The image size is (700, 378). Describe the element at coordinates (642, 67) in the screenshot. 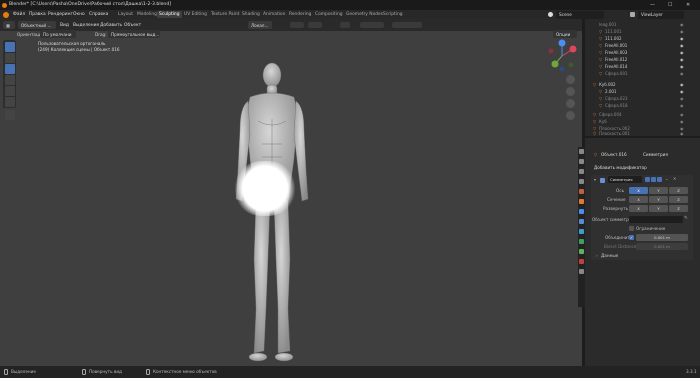

I see `list-item: ▽ FreeAll.014 ◉` at that location.